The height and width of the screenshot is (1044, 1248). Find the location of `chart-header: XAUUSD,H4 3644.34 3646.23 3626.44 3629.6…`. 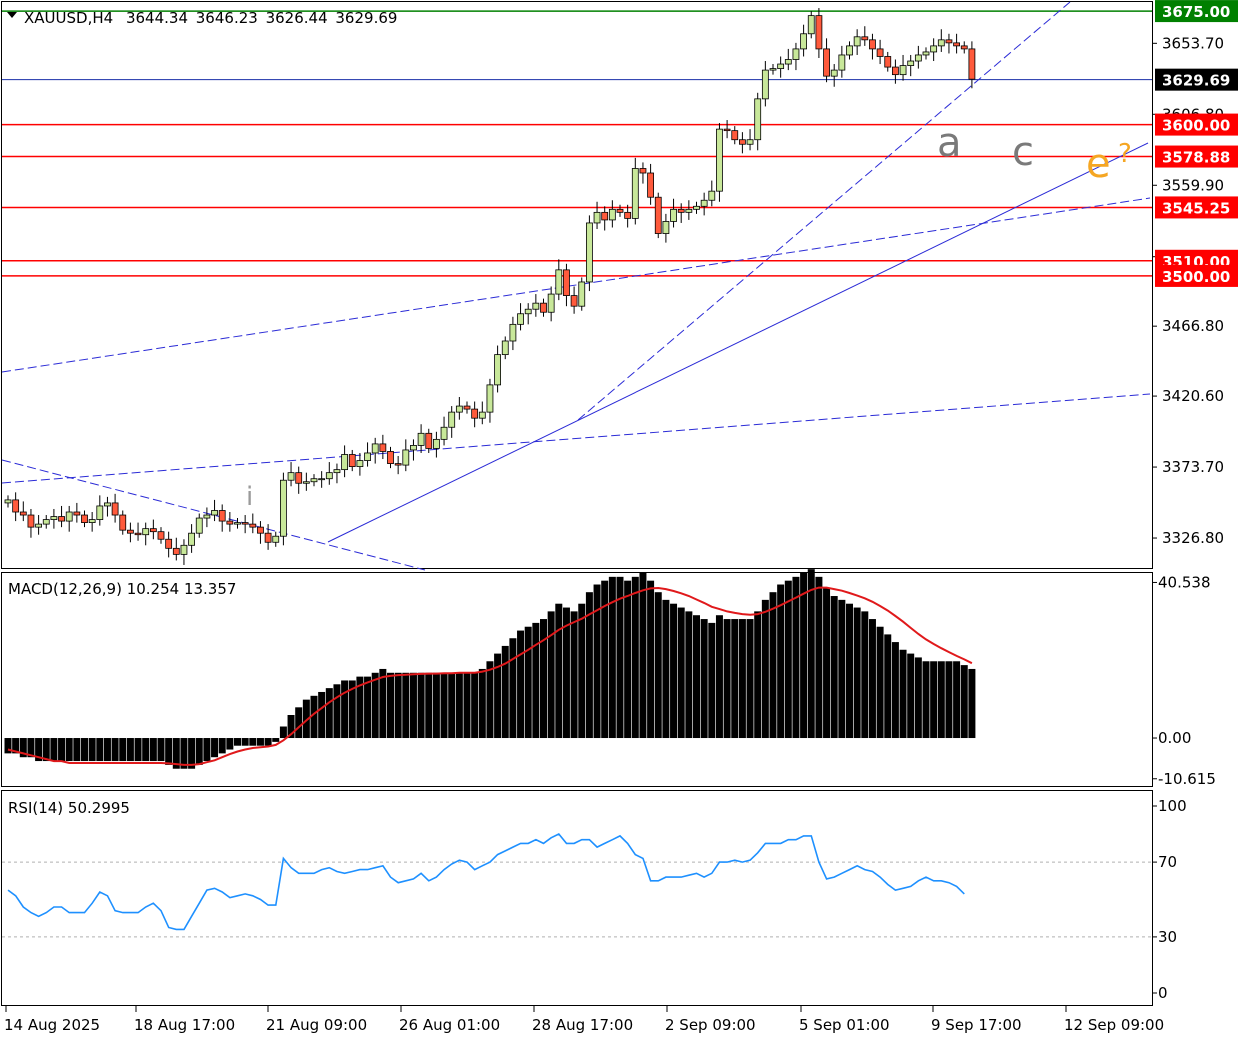

chart-header: XAUUSD,H4 3644.34 3646.23 3626.44 3629.6… is located at coordinates (210, 18).